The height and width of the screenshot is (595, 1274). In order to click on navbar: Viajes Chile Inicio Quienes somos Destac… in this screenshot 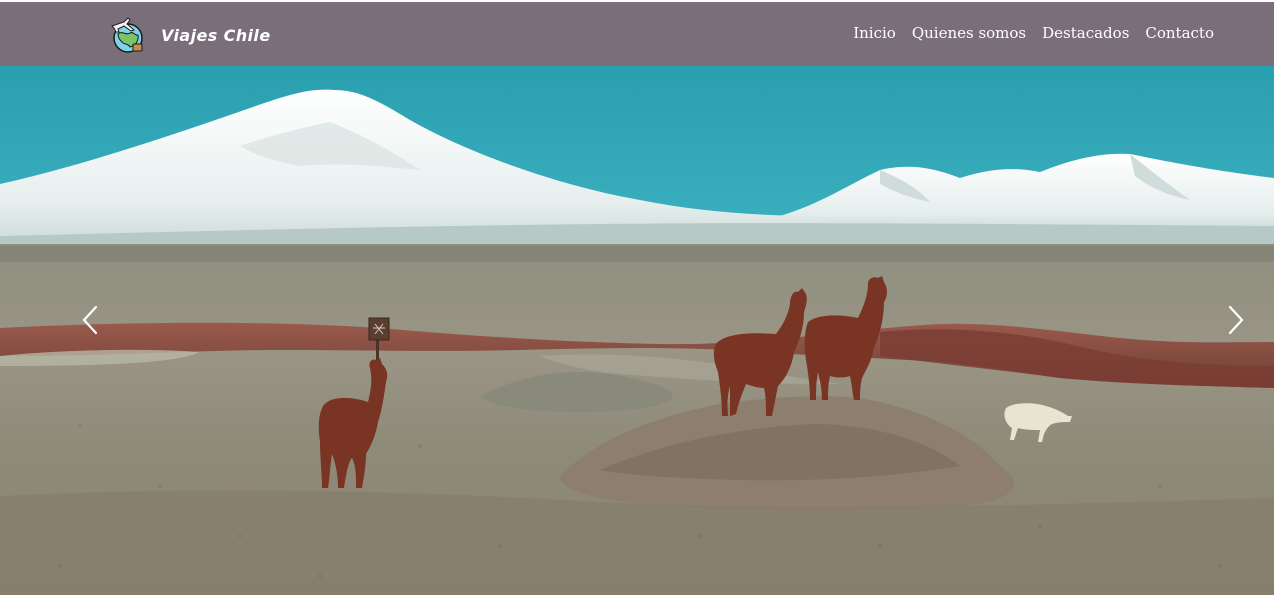, I will do `click(637, 34)`.